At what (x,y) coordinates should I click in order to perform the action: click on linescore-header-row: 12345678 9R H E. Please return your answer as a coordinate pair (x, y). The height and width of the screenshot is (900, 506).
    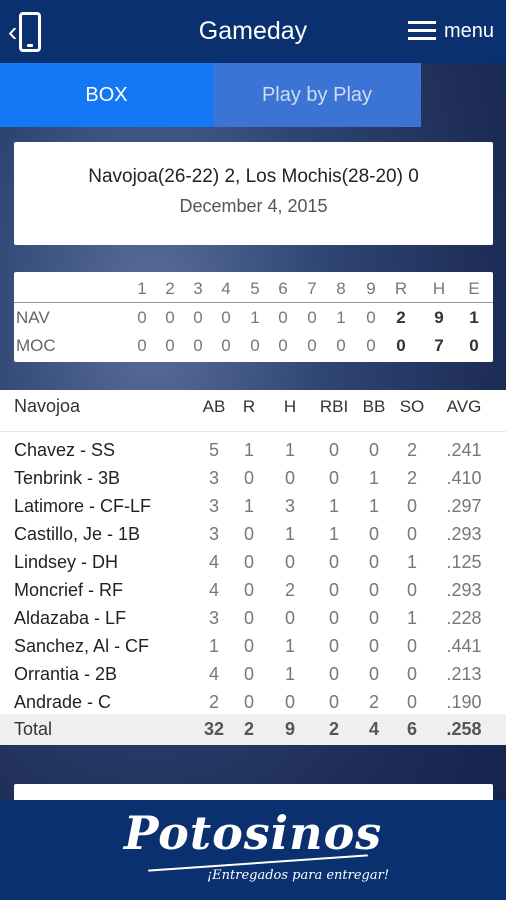
    Looking at the image, I should click on (253, 289).